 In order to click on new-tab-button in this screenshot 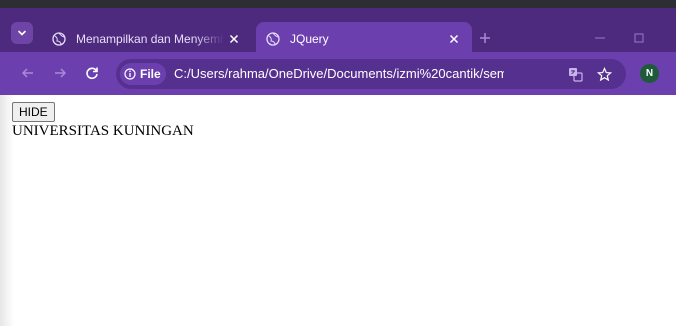, I will do `click(485, 38)`.